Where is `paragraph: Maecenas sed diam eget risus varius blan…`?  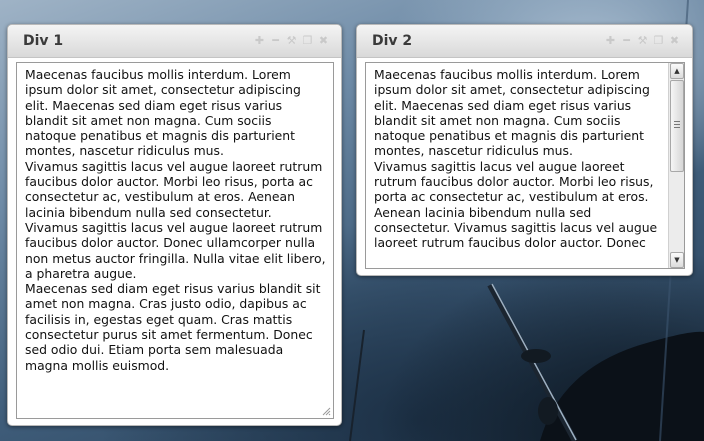
paragraph: Maecenas sed diam eget risus varius blan… is located at coordinates (173, 327).